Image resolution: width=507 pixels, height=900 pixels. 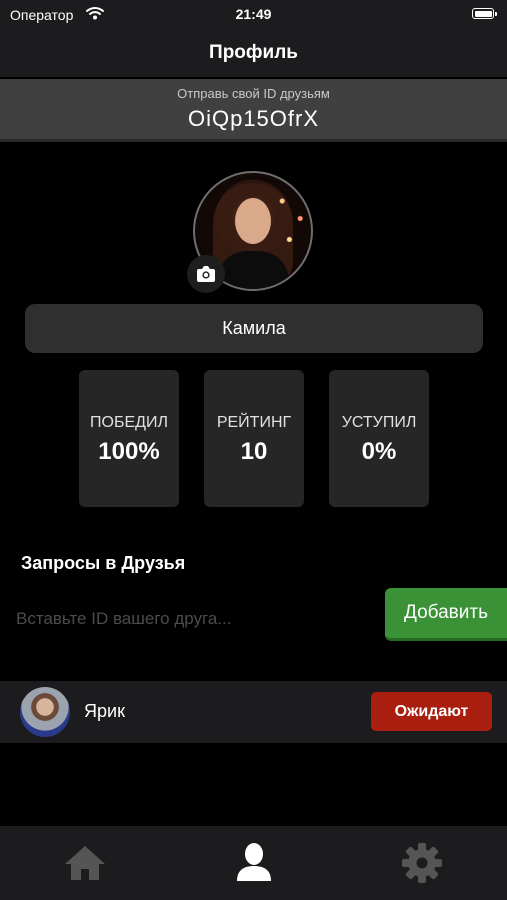 I want to click on add-friend-label: Добавить, so click(x=446, y=612).